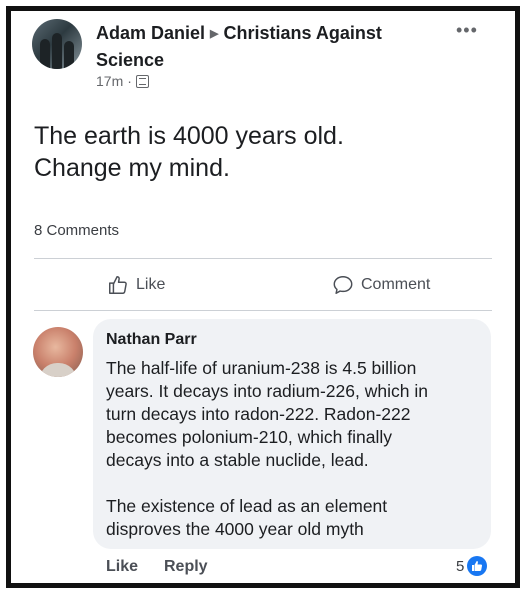 The width and height of the screenshot is (526, 594). I want to click on comment-reply-link: Reply, so click(186, 567).